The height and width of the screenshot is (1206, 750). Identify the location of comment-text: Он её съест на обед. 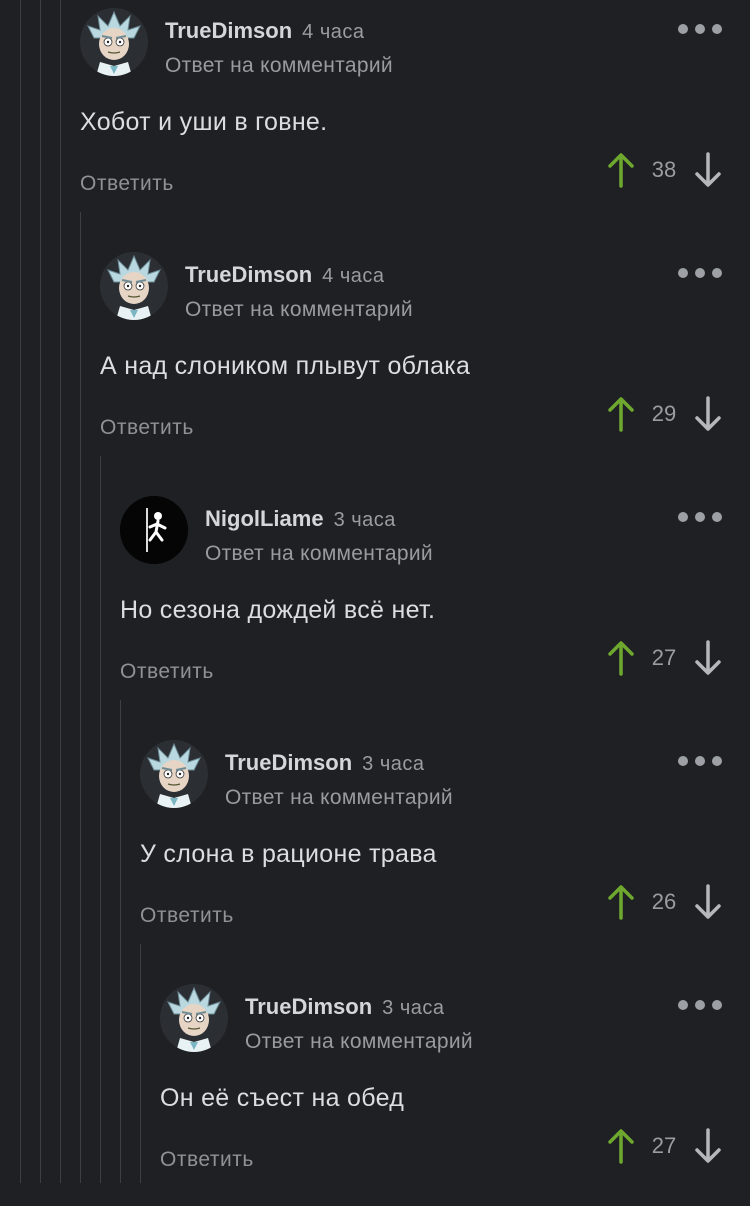
(282, 1098).